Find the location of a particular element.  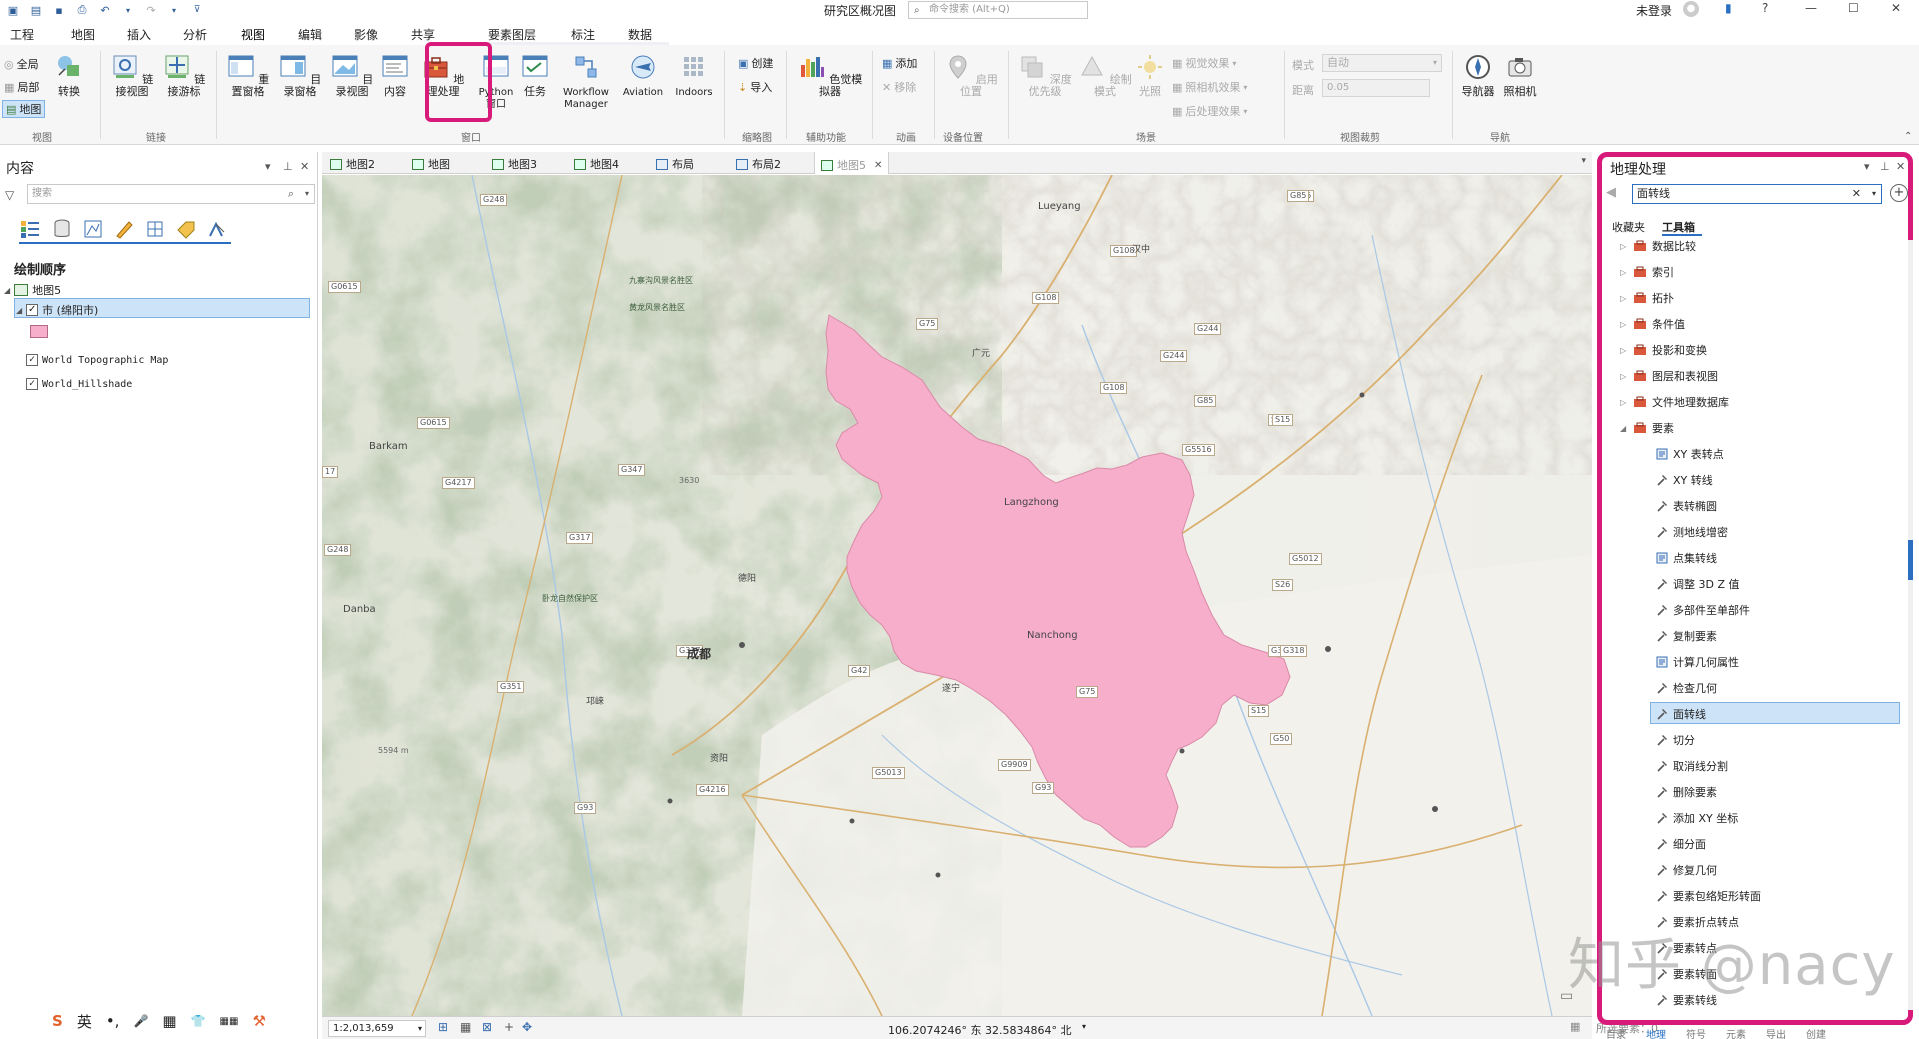

tab-imagery: 影像 is located at coordinates (366, 34).